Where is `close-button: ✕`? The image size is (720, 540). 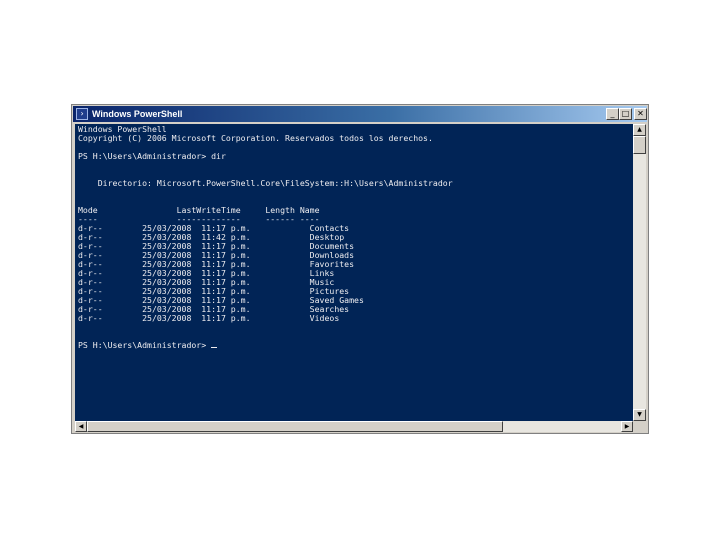
close-button: ✕ is located at coordinates (640, 114).